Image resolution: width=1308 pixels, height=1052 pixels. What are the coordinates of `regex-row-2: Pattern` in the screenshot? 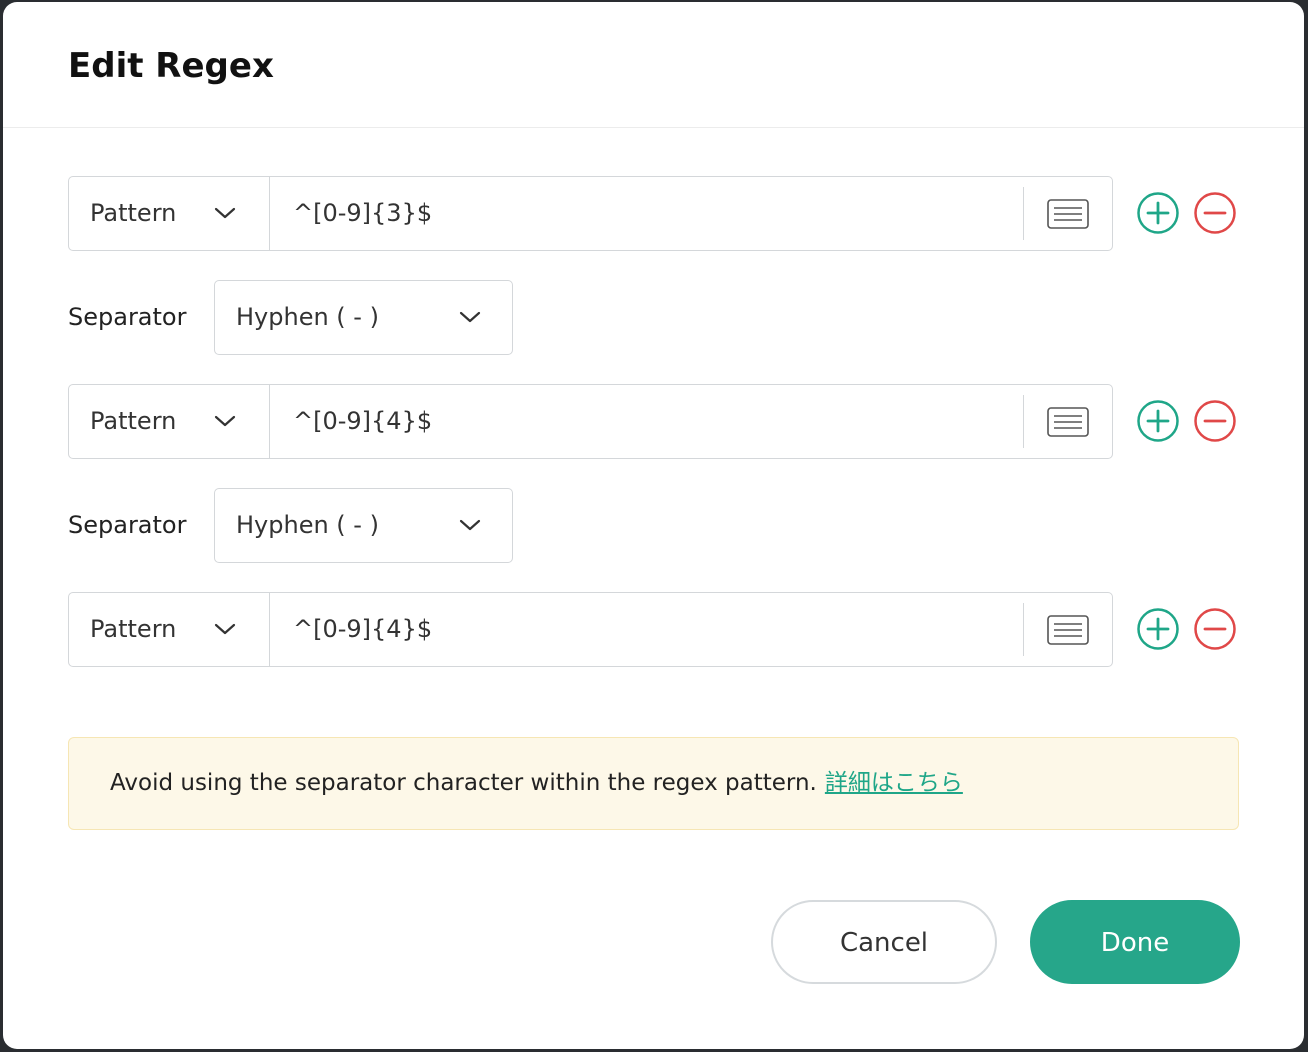 It's located at (652, 421).